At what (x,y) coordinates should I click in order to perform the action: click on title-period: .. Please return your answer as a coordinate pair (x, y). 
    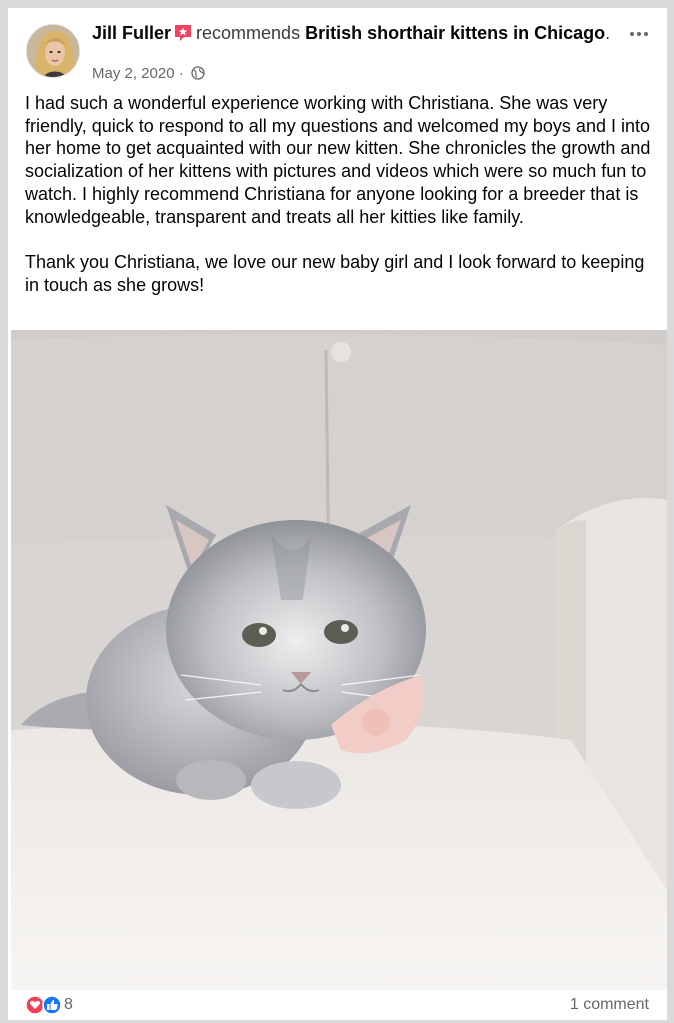
    Looking at the image, I should click on (608, 33).